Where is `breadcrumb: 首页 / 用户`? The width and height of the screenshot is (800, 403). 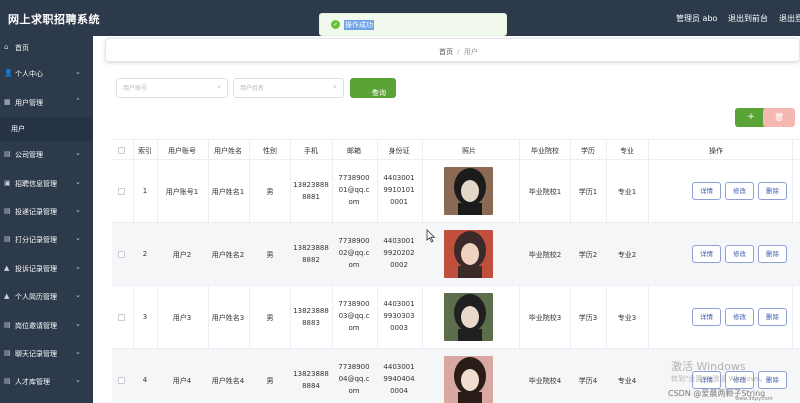 breadcrumb: 首页 / 用户 is located at coordinates (458, 52).